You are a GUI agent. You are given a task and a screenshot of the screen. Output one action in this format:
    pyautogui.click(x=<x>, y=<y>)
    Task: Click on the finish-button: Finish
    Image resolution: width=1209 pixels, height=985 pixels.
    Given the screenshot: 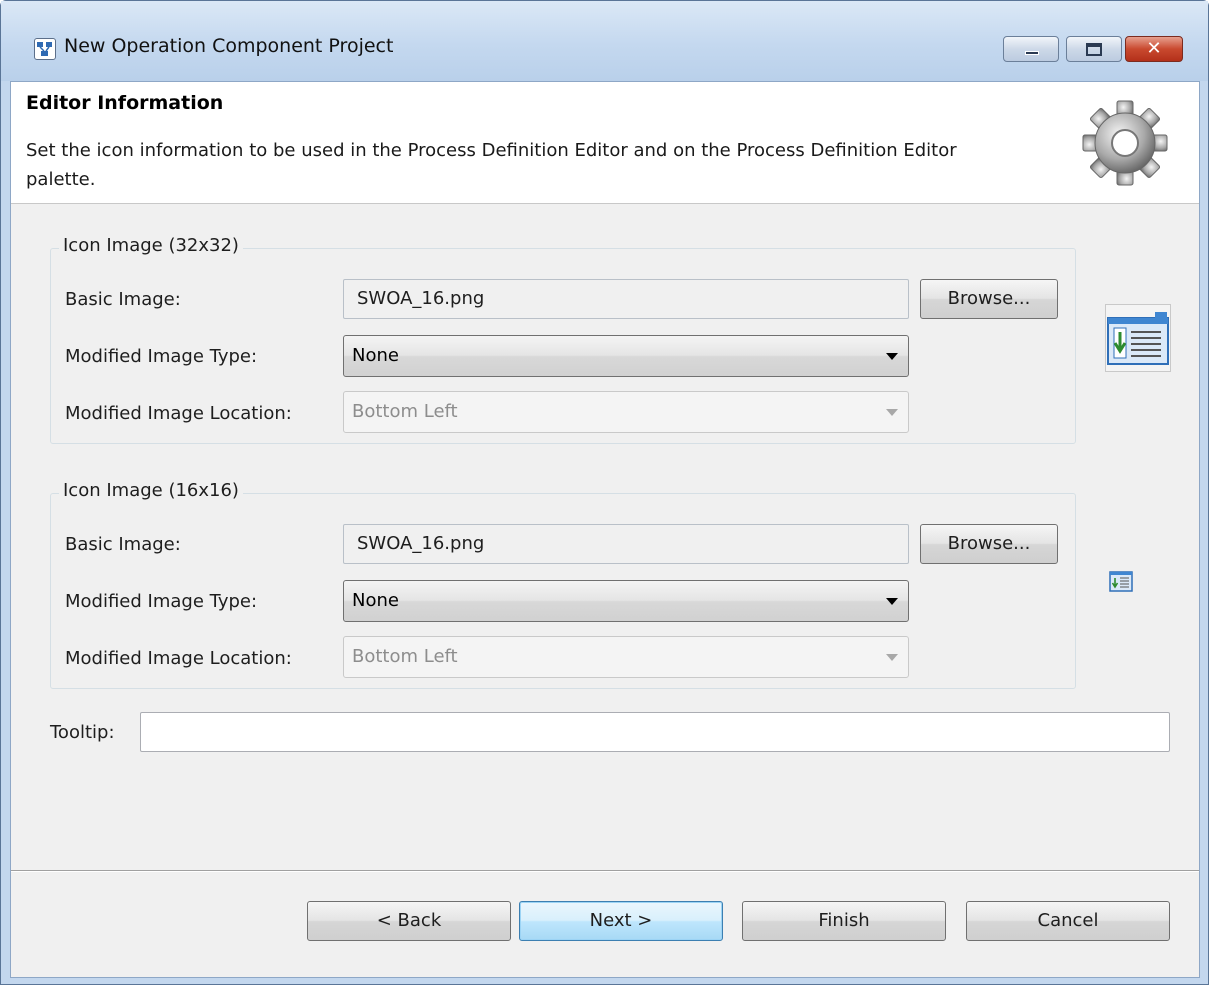 What is the action you would take?
    pyautogui.click(x=844, y=921)
    